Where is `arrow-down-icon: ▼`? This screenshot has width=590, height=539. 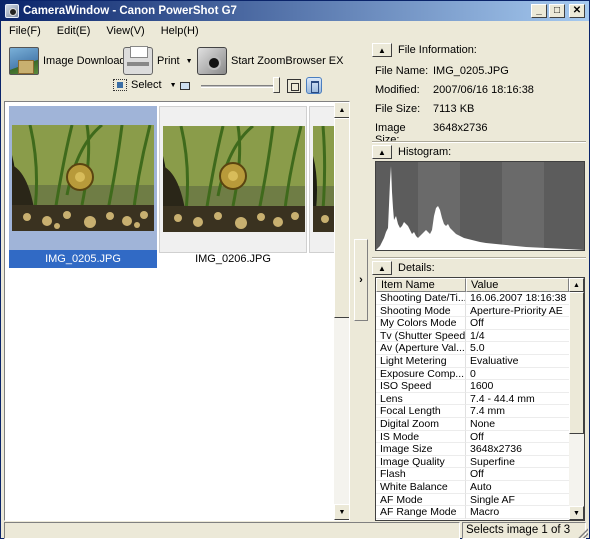 arrow-down-icon: ▼ is located at coordinates (342, 512).